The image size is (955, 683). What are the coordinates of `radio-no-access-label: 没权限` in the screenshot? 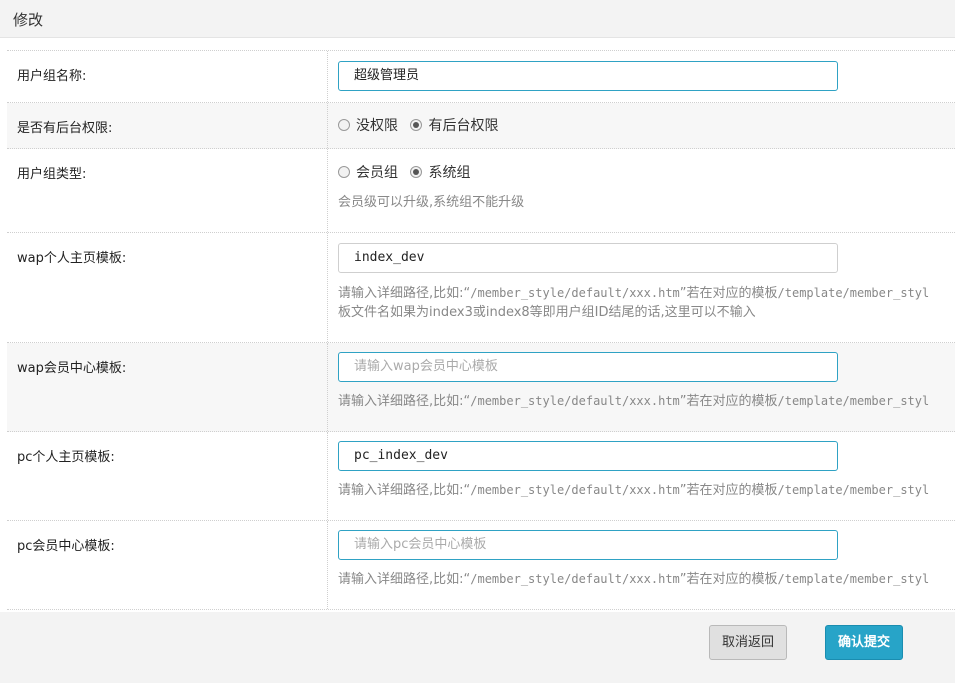 It's located at (377, 126).